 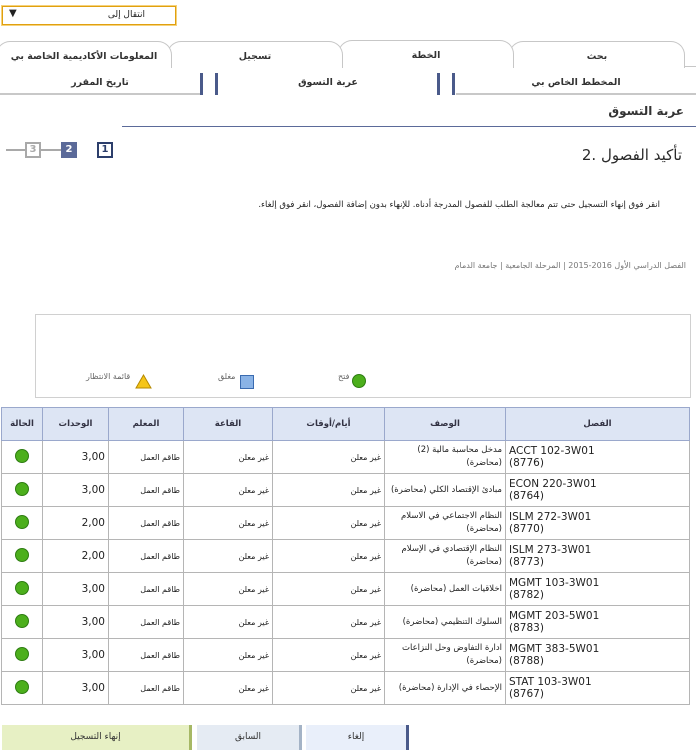 I want to click on title-rule, so click(x=409, y=126).